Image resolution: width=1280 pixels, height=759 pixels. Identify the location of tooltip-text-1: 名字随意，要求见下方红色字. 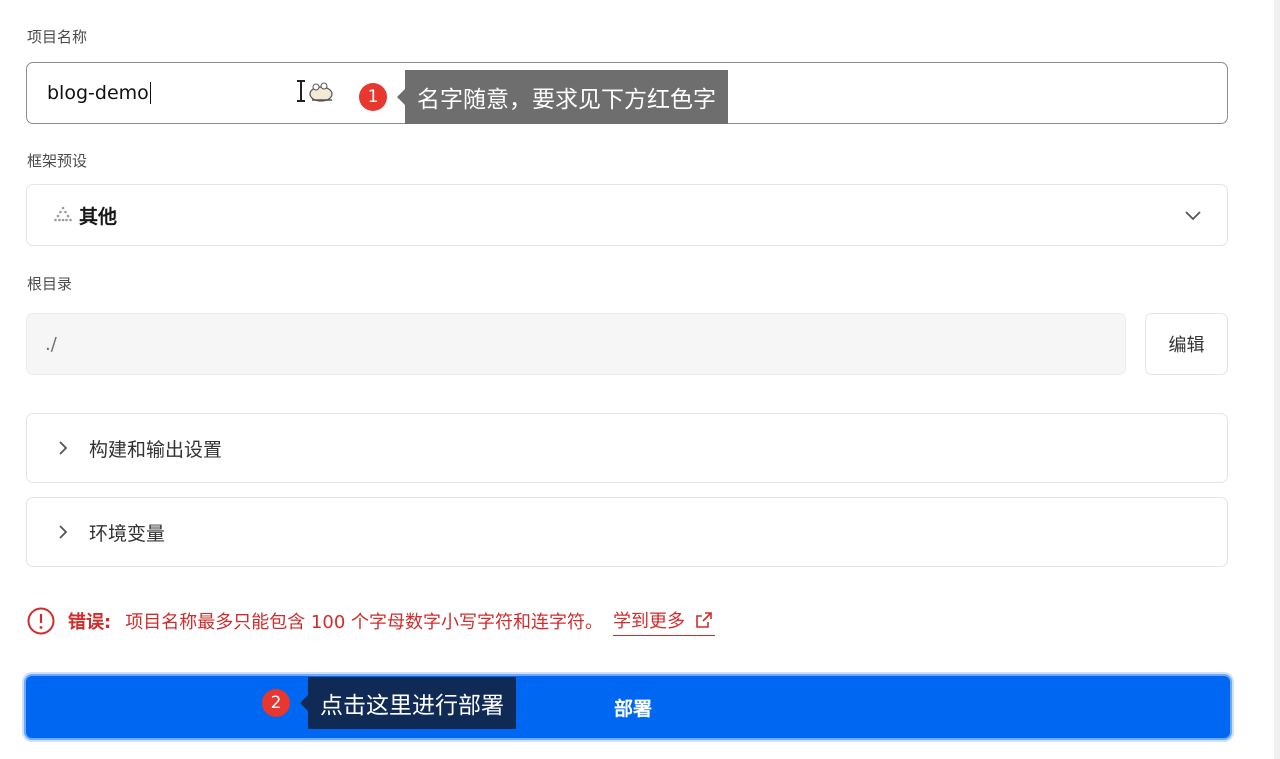
(566, 97).